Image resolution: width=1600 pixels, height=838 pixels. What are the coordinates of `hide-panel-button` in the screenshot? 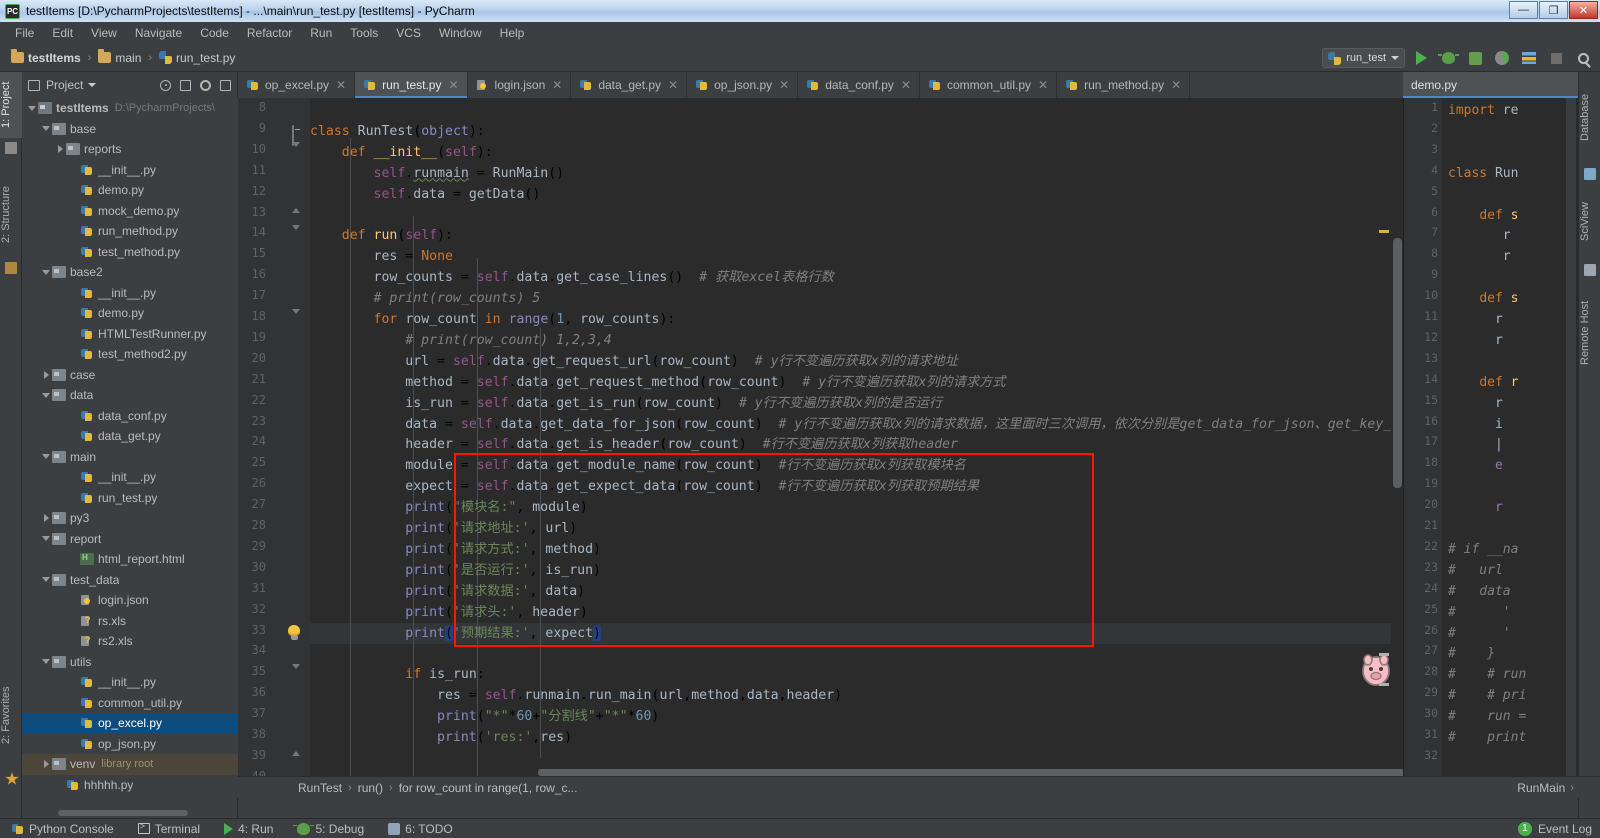 It's located at (225, 85).